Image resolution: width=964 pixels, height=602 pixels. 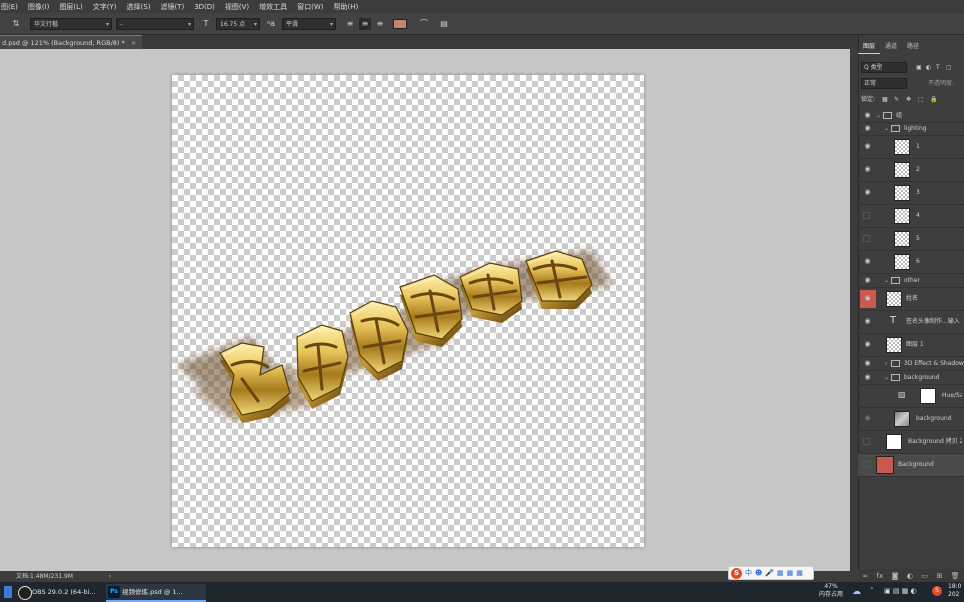 I want to click on menu-image: 图像(I), so click(x=39, y=7).